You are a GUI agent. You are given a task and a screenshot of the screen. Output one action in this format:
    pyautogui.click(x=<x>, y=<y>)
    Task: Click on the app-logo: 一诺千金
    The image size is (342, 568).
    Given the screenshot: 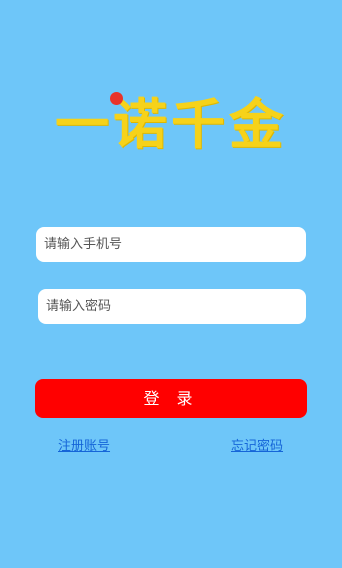 What is the action you would take?
    pyautogui.click(x=171, y=125)
    